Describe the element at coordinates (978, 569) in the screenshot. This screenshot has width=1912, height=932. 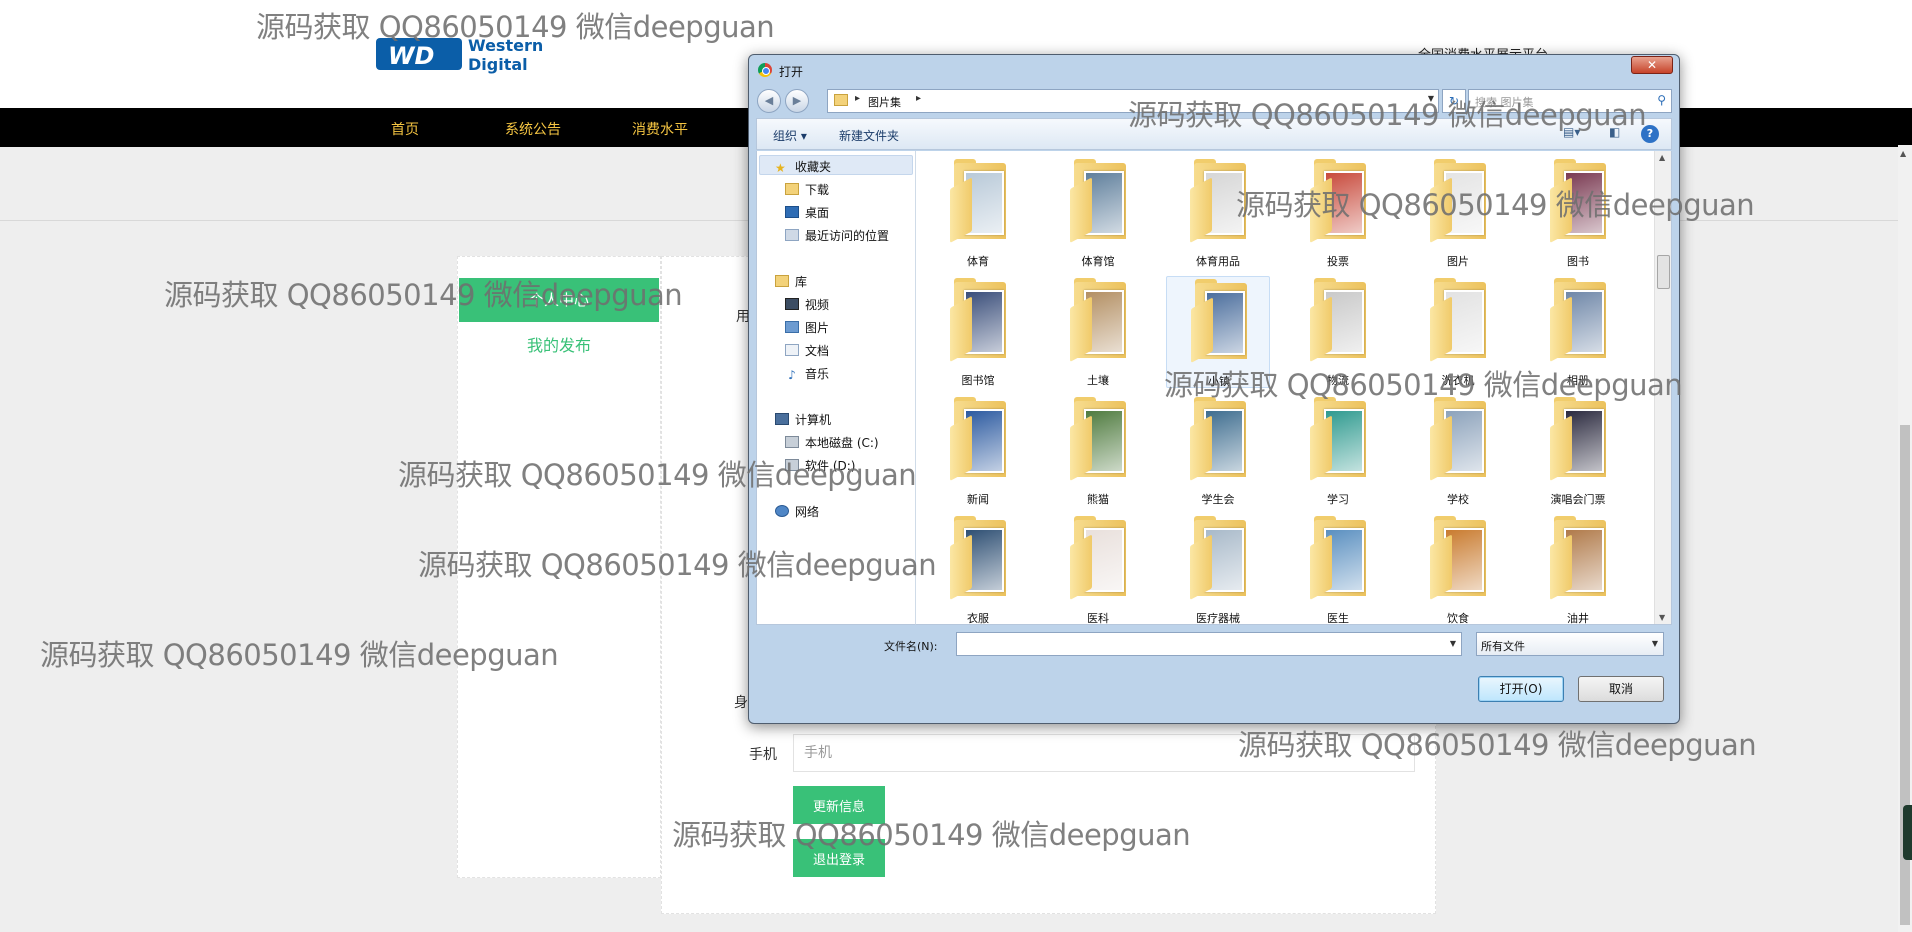
I see `folder-item: 衣服` at that location.